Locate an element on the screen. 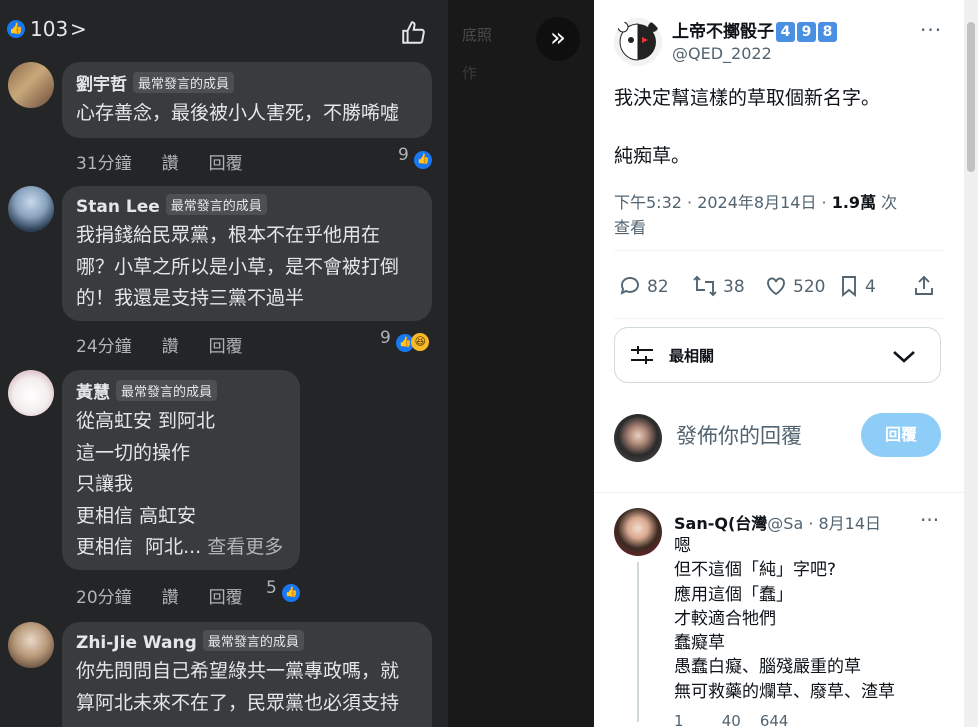 The height and width of the screenshot is (727, 978). retweet-icon is located at coordinates (705, 286).